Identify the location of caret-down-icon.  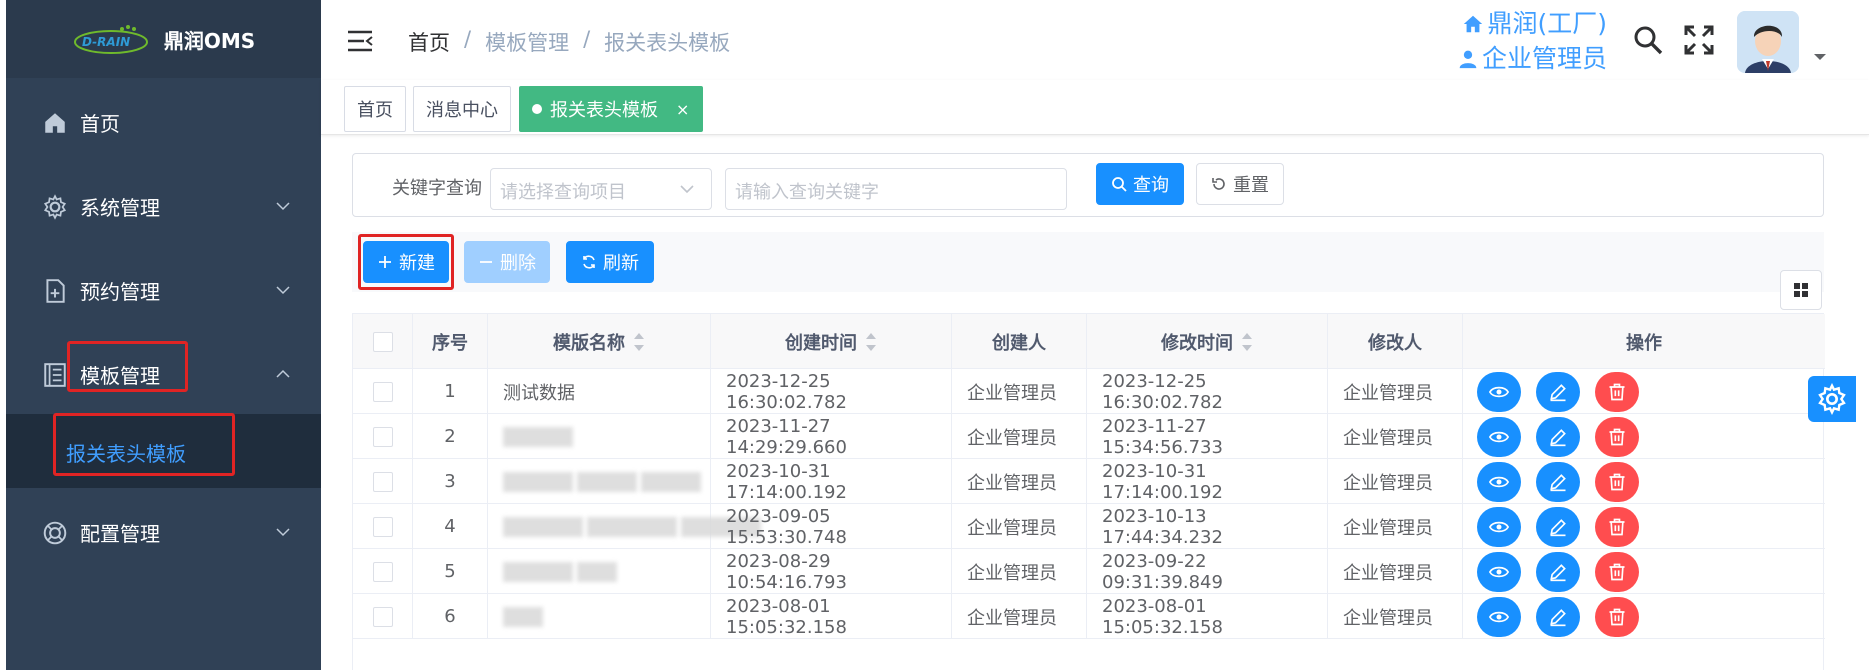
(1820, 57).